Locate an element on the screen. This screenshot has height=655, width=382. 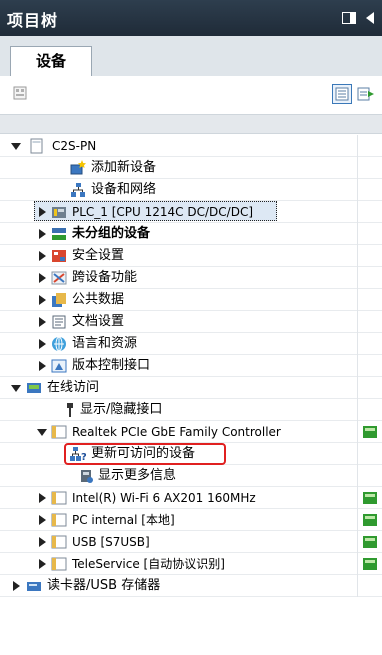
collapse-left-icon is located at coordinates (370, 18).